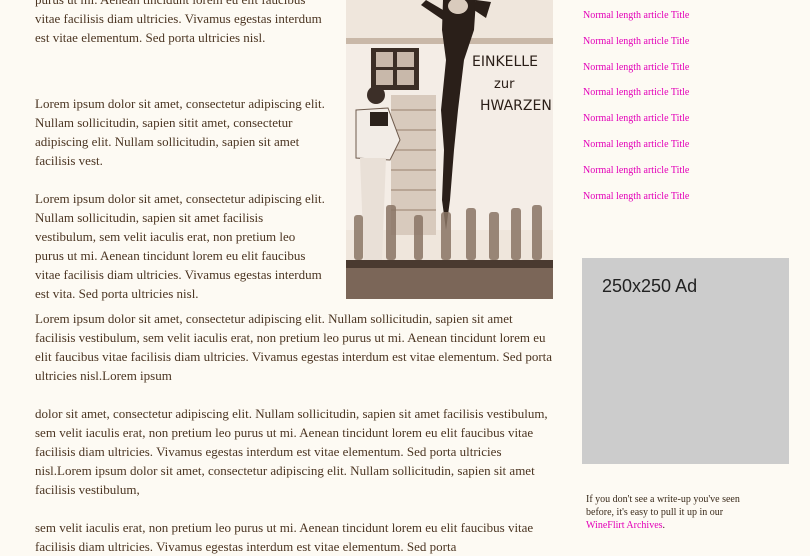 The image size is (810, 556). Describe the element at coordinates (685, 361) in the screenshot. I see `ad-placeholder: 250x250 Ad` at that location.